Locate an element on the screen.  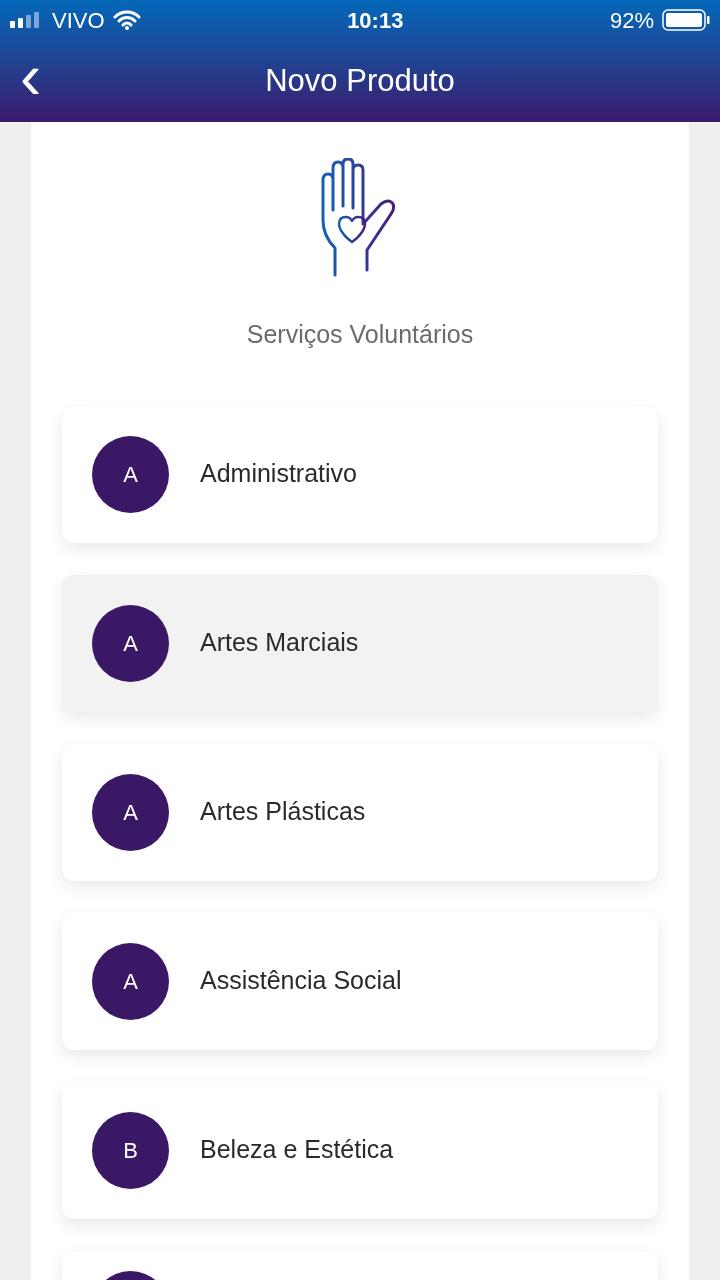
item-name: Beleza e Estética is located at coordinates (297, 1150).